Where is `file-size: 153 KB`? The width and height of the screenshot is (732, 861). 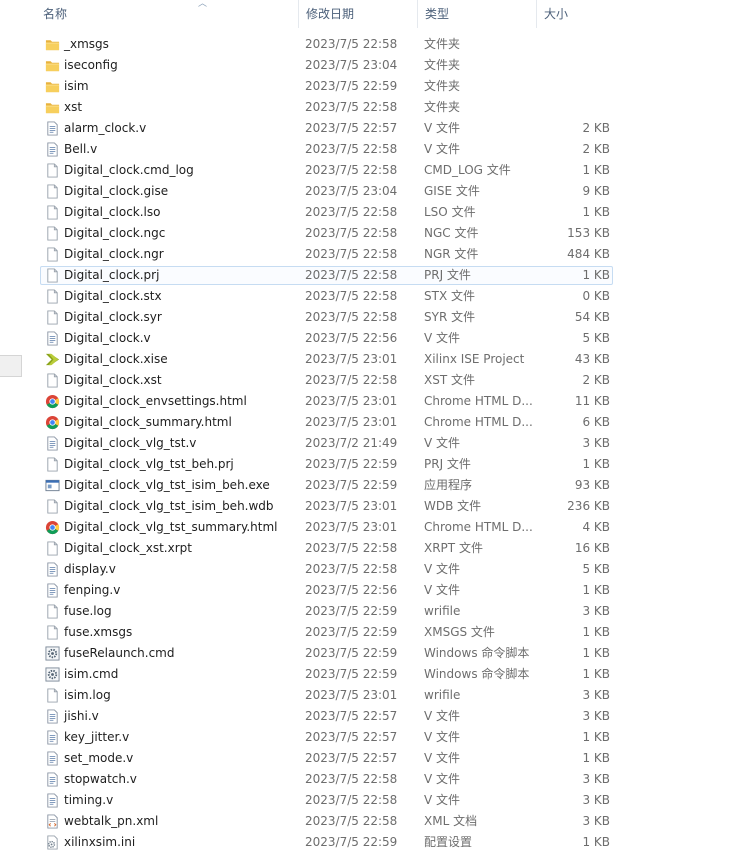 file-size: 153 KB is located at coordinates (588, 233).